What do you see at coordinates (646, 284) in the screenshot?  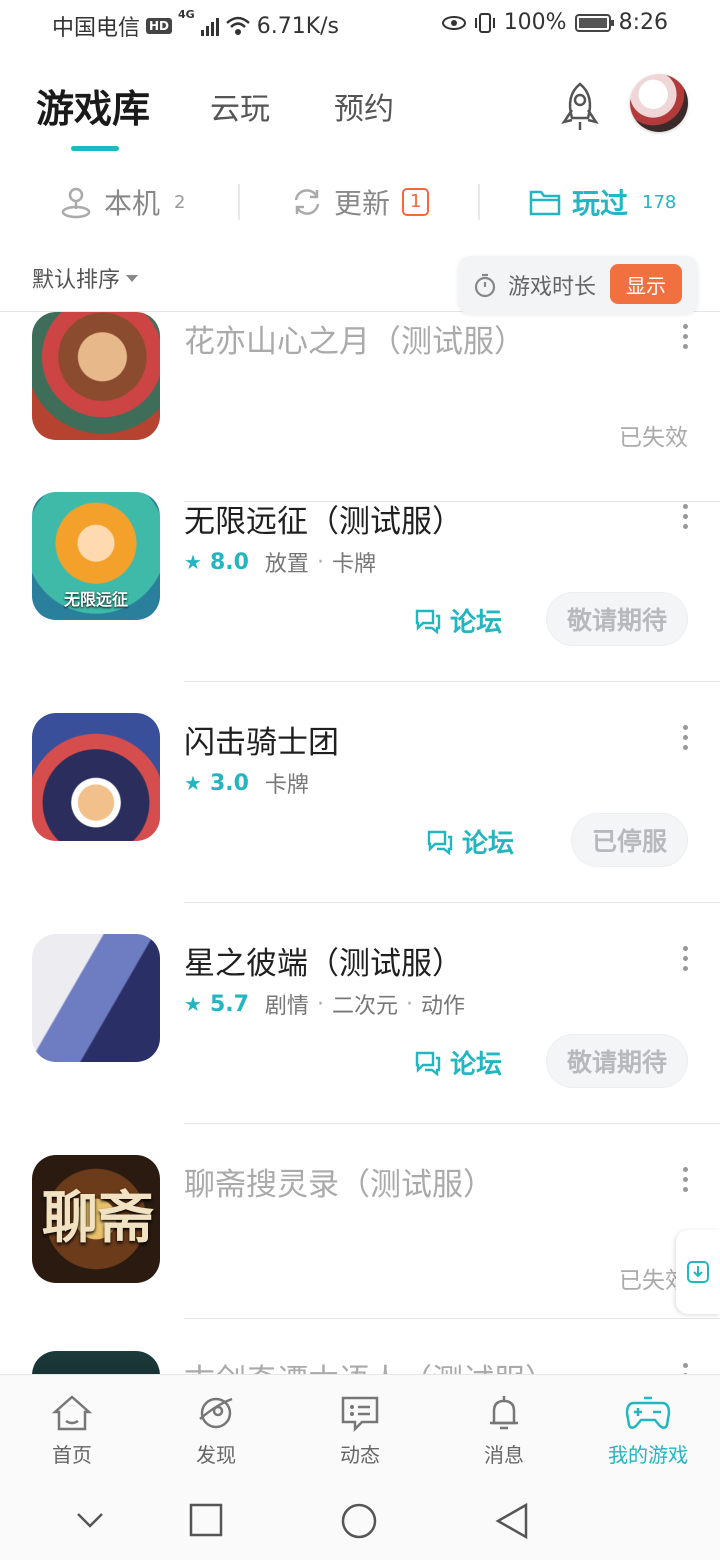 I see `show-duration-button: 显示` at bounding box center [646, 284].